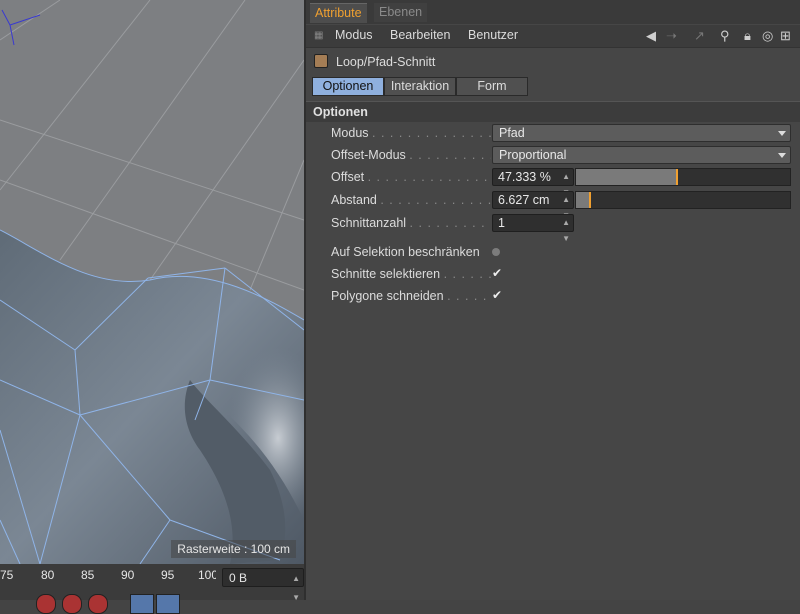  I want to click on timeline-tick: 90, so click(128, 575).